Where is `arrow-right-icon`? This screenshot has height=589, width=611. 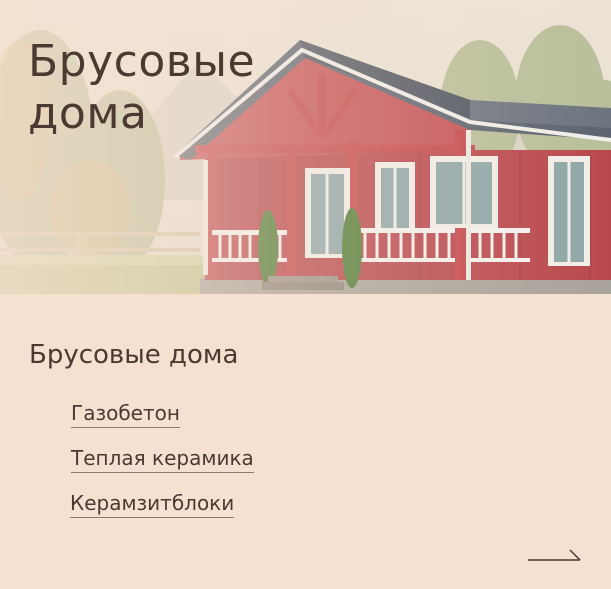
arrow-right-icon is located at coordinates (555, 555).